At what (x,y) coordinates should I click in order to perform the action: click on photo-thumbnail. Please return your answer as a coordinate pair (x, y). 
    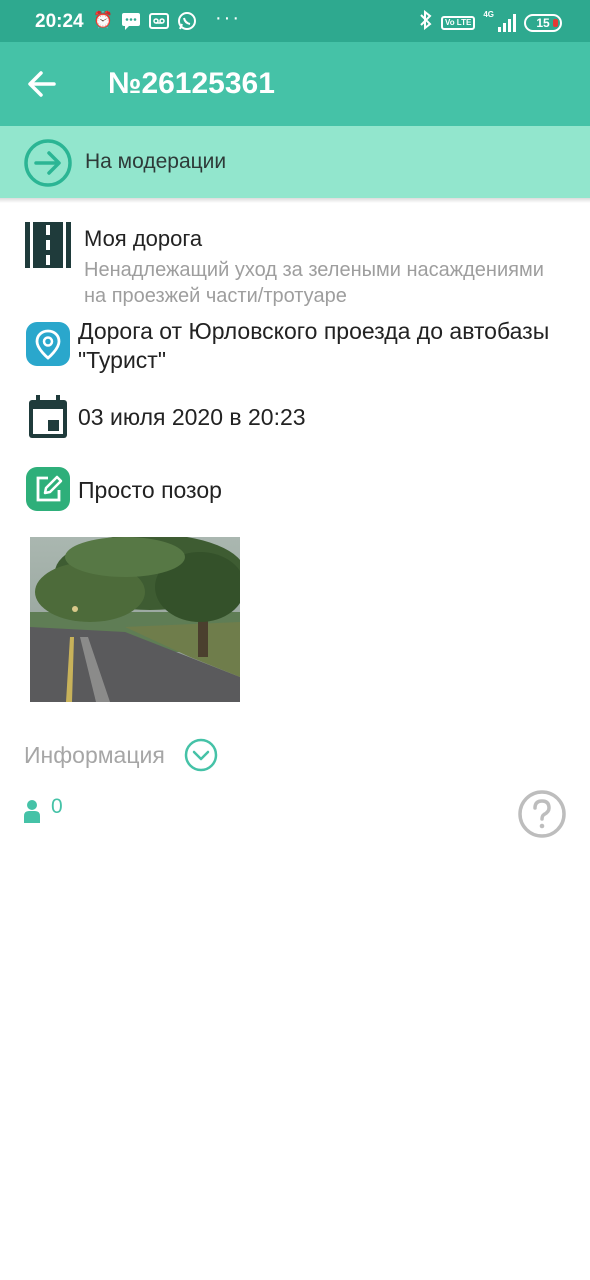
    Looking at the image, I should click on (135, 619).